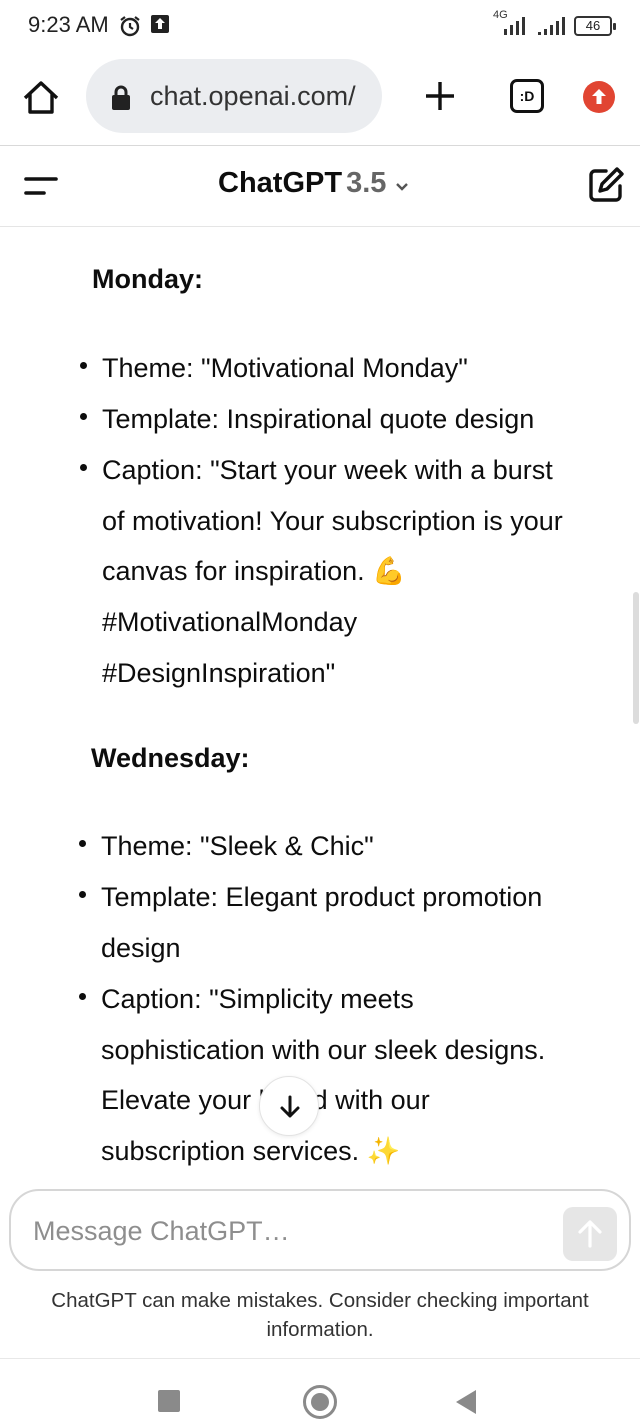 The image size is (640, 1422). What do you see at coordinates (323, 1049) in the screenshot?
I see `list-item-line: sophistication with our sleek designs.` at bounding box center [323, 1049].